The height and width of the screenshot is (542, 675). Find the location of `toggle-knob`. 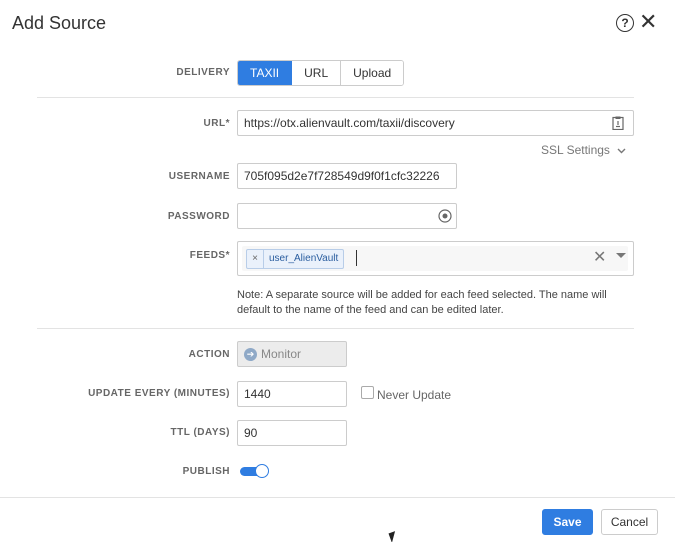

toggle-knob is located at coordinates (262, 471).